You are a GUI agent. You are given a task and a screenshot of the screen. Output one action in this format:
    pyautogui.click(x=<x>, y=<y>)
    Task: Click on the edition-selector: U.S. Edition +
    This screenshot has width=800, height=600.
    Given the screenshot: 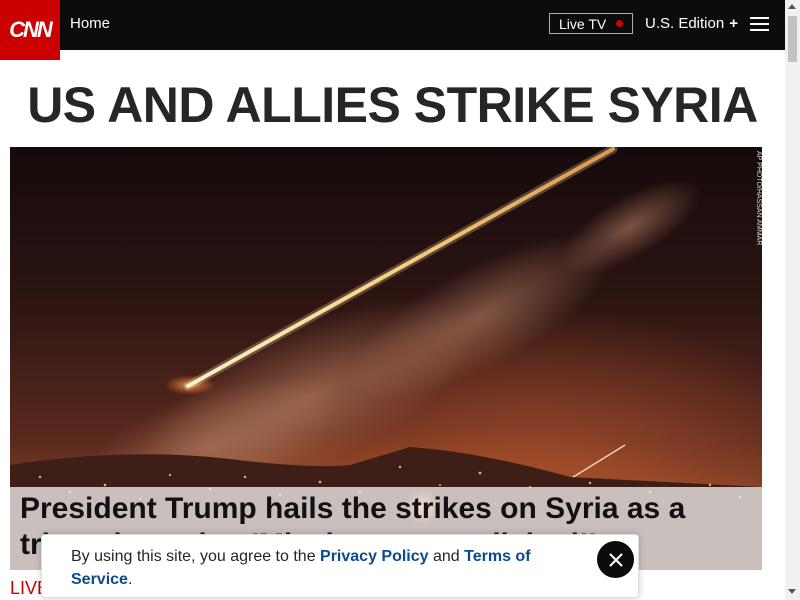 What is the action you would take?
    pyautogui.click(x=691, y=23)
    